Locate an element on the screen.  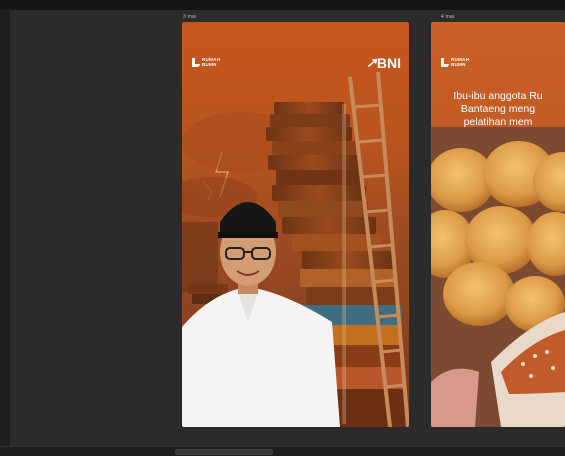
logo-2-line-2: BUMN is located at coordinates (458, 64).